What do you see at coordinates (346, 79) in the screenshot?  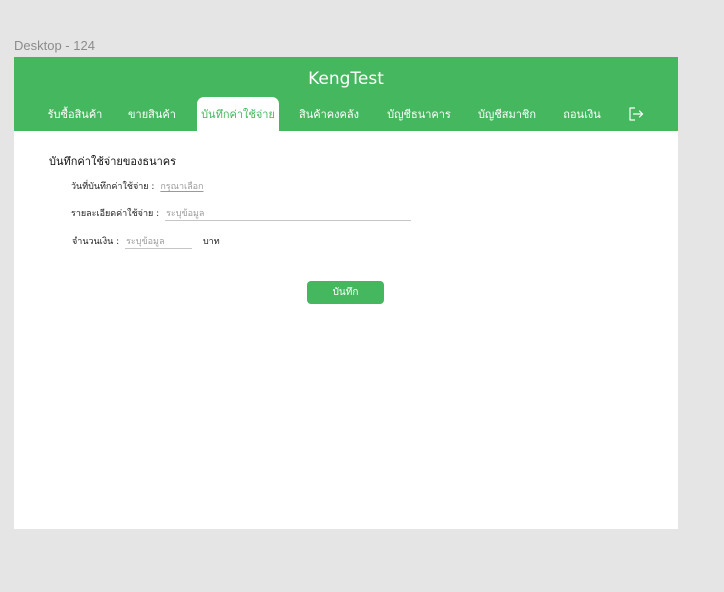 I see `app-title: KengTest` at bounding box center [346, 79].